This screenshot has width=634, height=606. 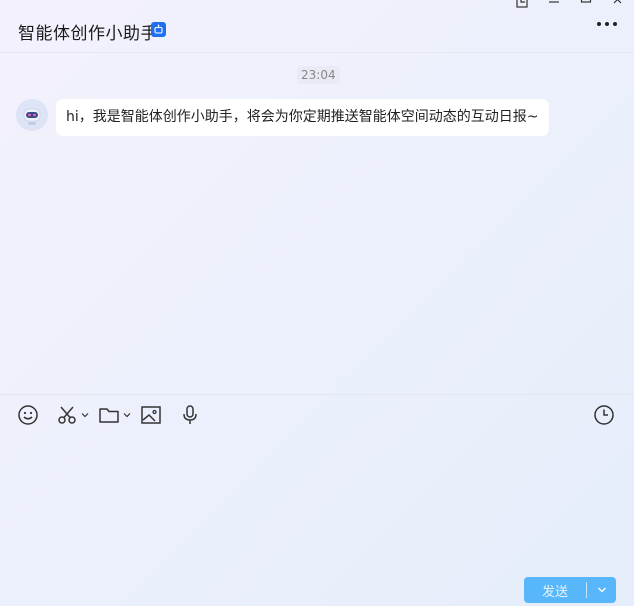 I want to click on microphone-icon, so click(x=190, y=415).